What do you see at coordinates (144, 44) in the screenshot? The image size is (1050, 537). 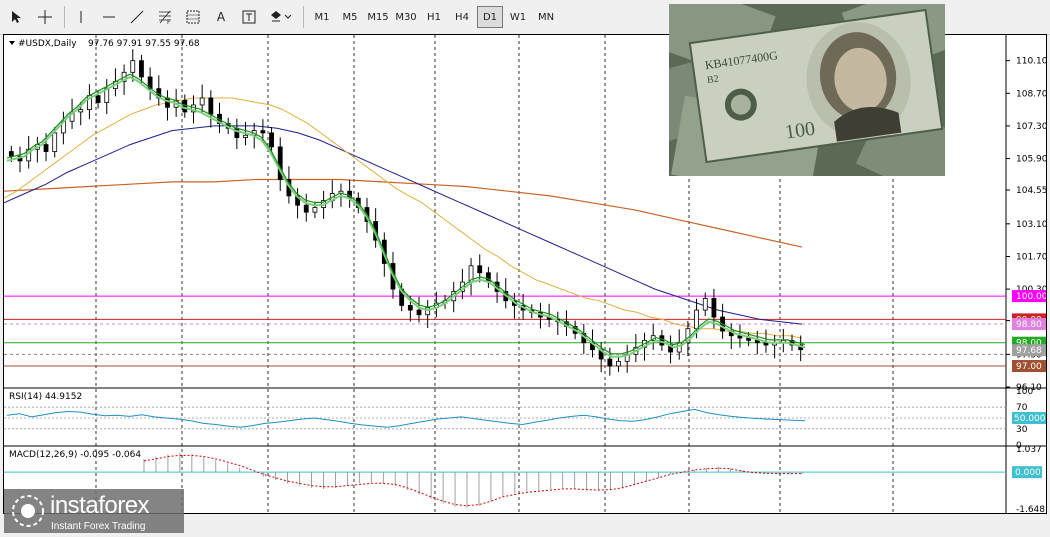 I see `ohlc-readout: 97.76 97.91 97.55 97.68` at bounding box center [144, 44].